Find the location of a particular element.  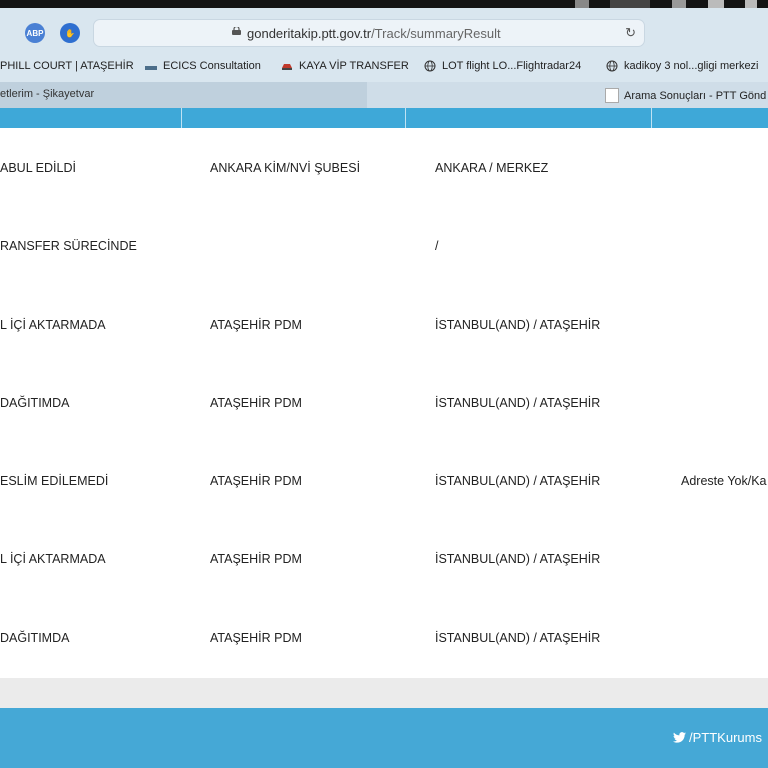

bookmark-item: kadikoy 3 nol...gligi merkezi is located at coordinates (682, 66).